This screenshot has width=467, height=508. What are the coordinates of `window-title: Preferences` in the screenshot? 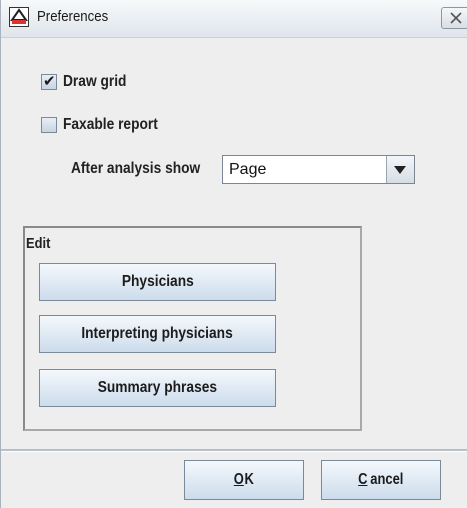 It's located at (73, 16).